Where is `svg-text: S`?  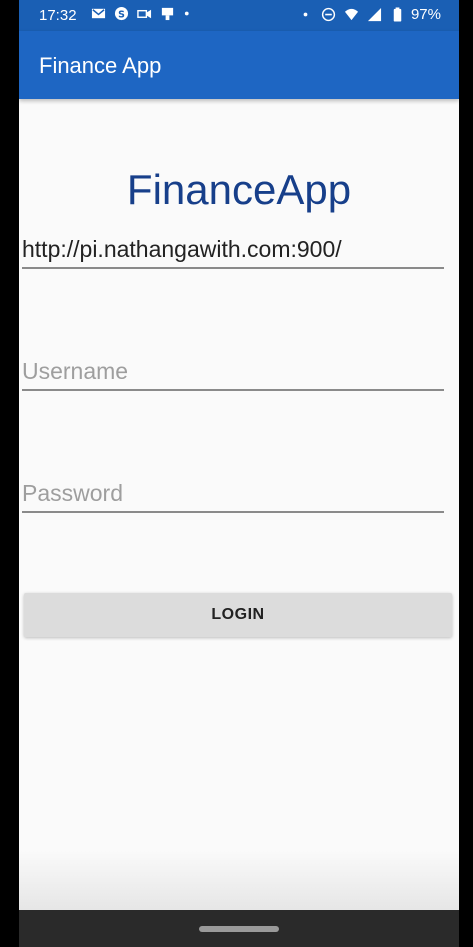
svg-text: S is located at coordinates (121, 14).